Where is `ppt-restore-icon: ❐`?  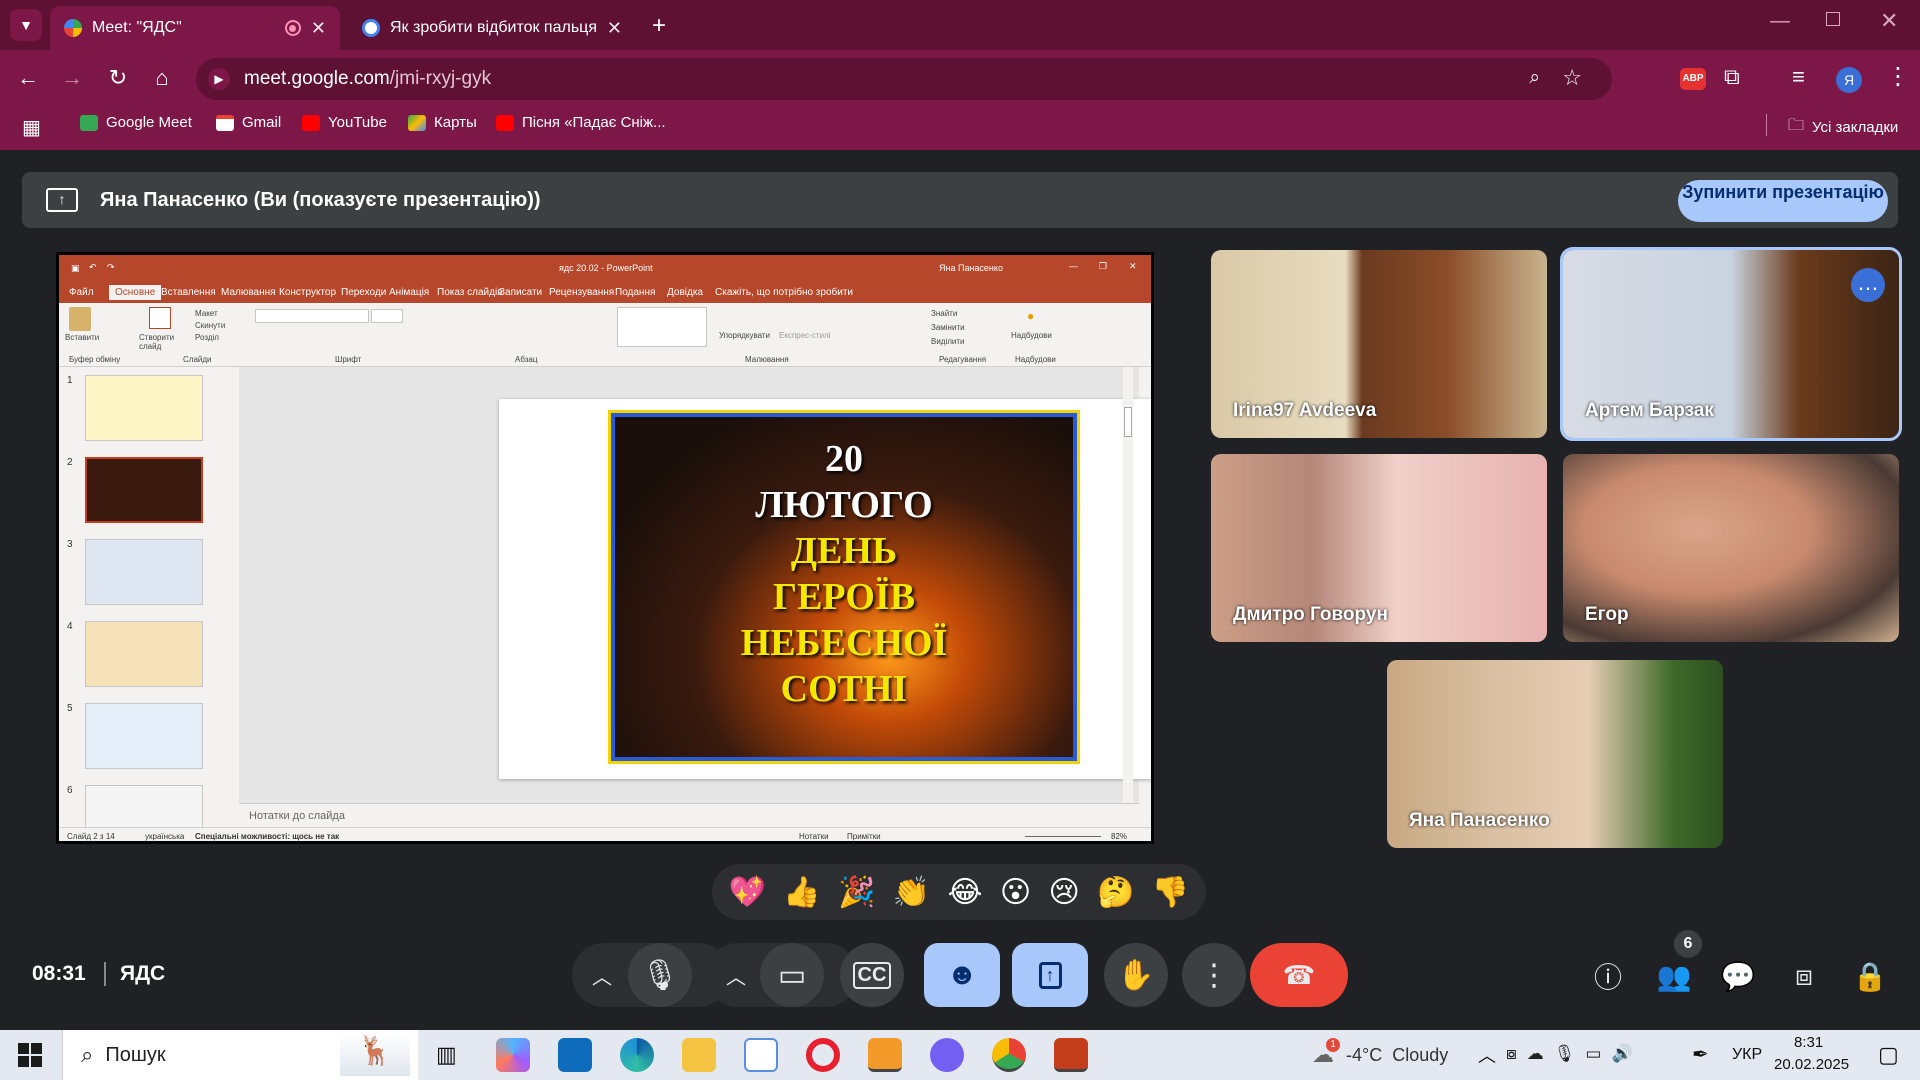
ppt-restore-icon: ❐ is located at coordinates (1103, 266).